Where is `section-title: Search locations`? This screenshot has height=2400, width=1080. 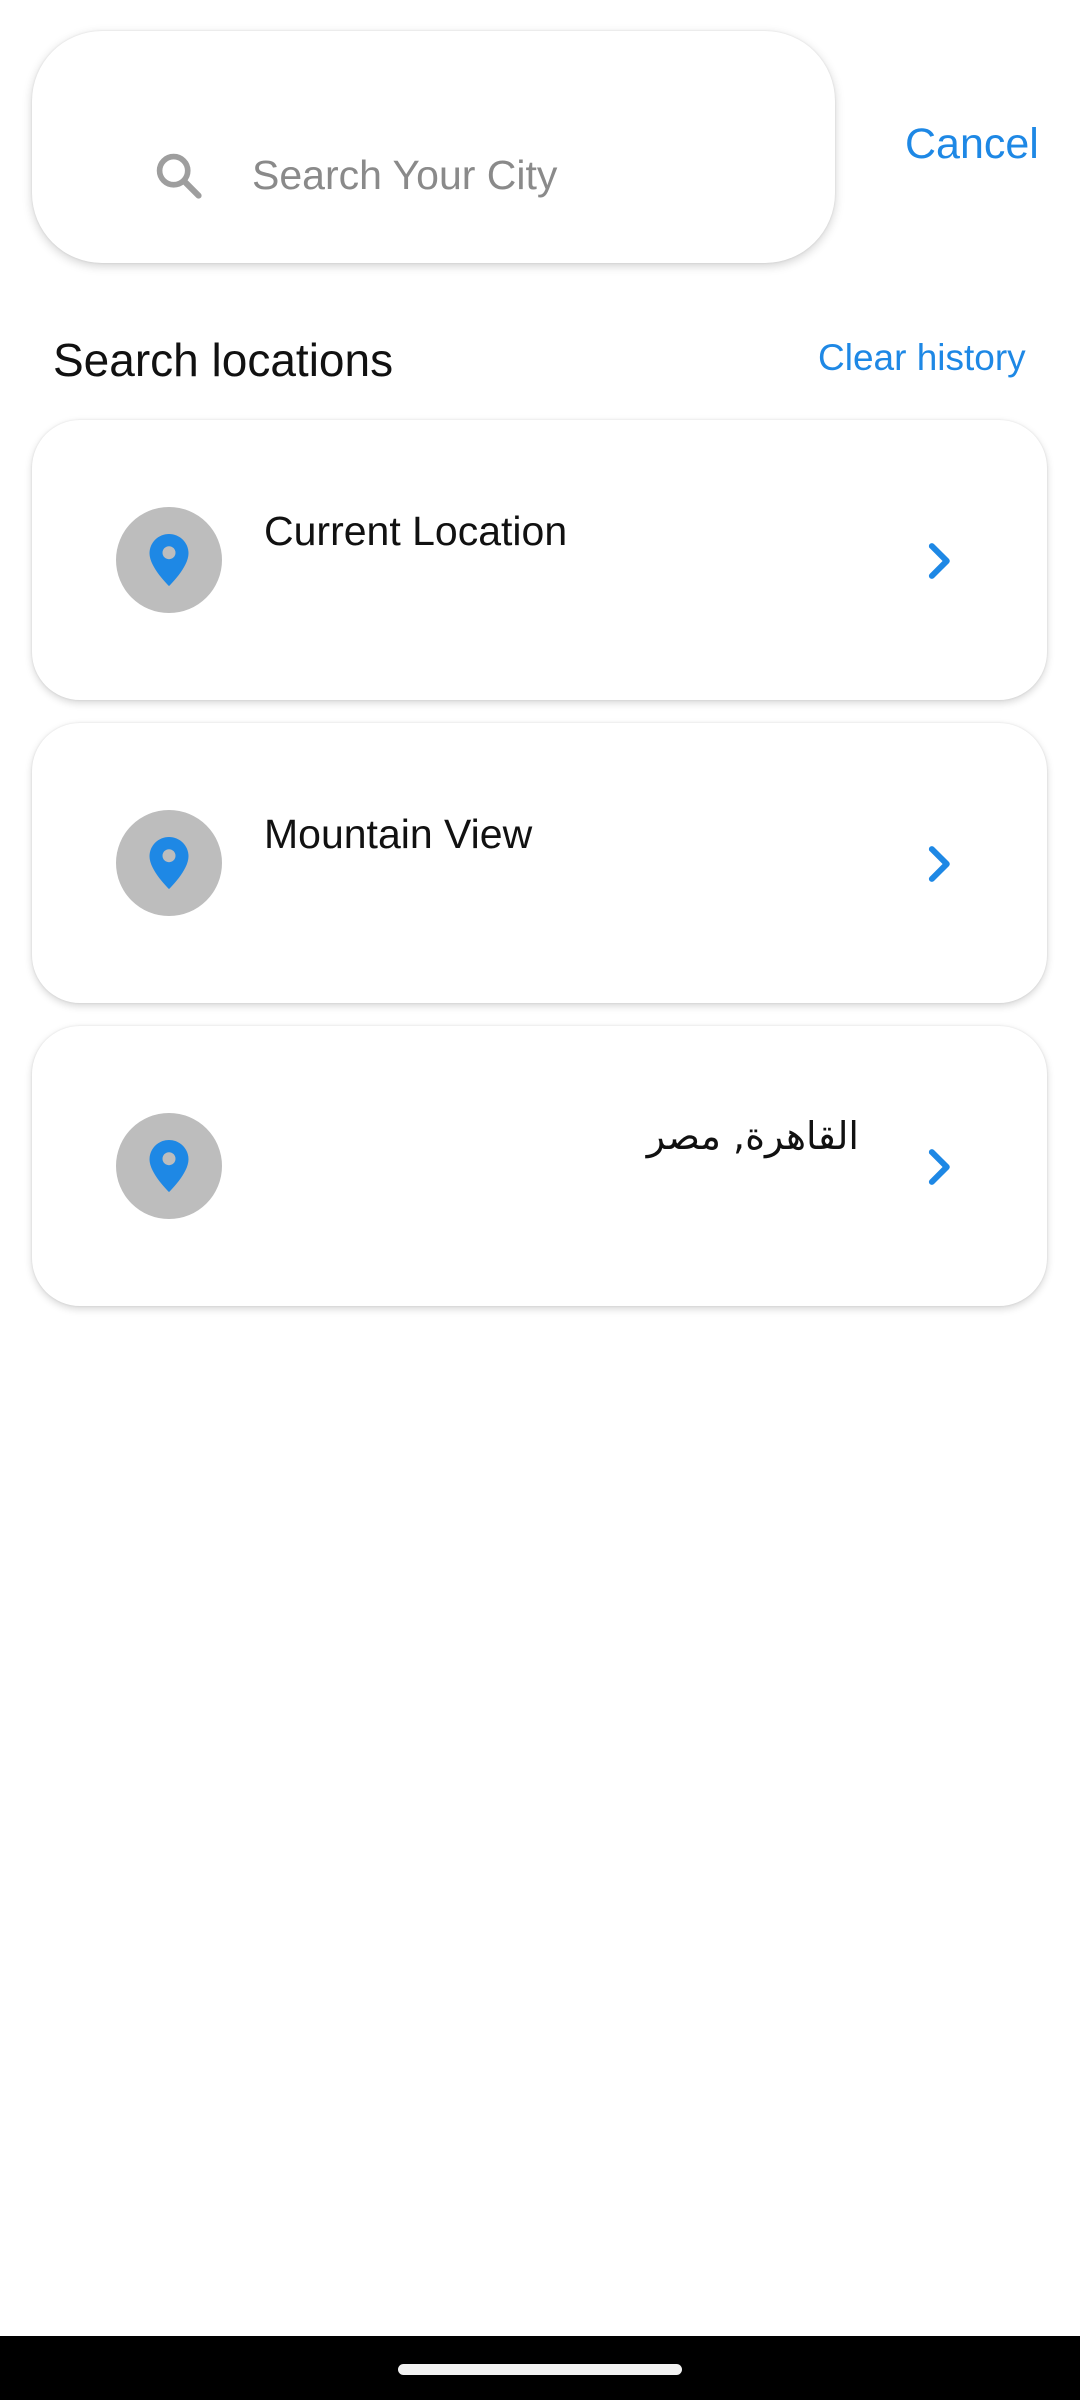
section-title: Search locations is located at coordinates (223, 360).